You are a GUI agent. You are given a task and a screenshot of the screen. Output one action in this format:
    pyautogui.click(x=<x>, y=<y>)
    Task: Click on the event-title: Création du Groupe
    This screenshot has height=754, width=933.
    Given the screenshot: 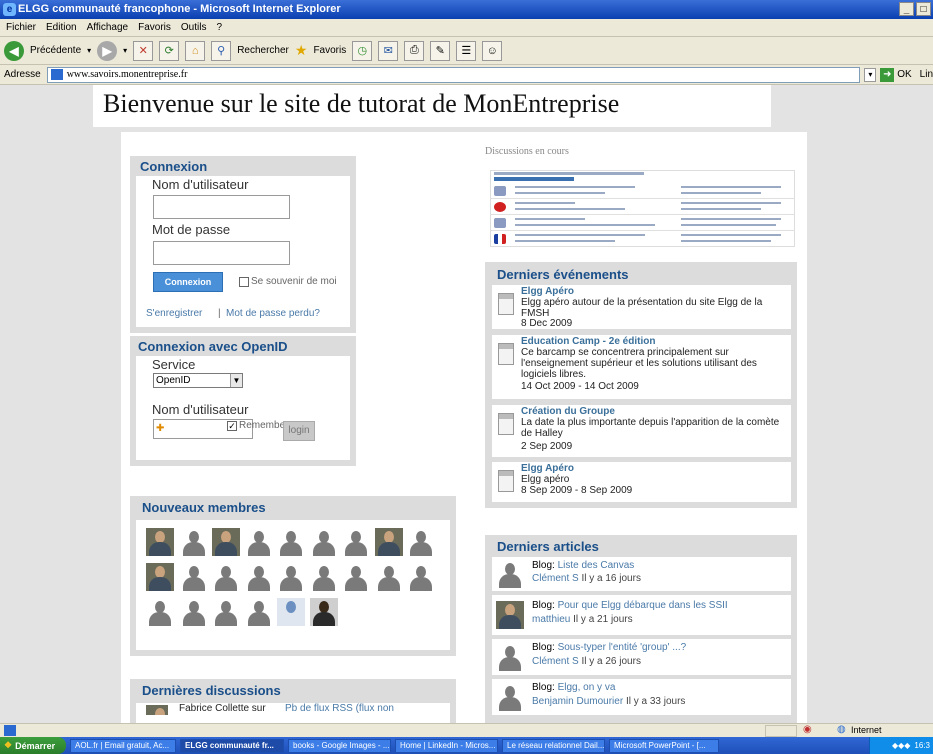 What is the action you would take?
    pyautogui.click(x=568, y=411)
    